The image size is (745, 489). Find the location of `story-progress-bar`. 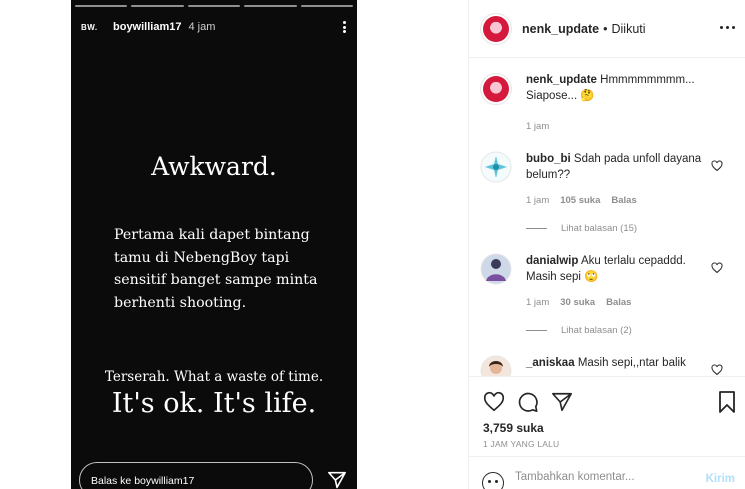

story-progress-bar is located at coordinates (214, 6).